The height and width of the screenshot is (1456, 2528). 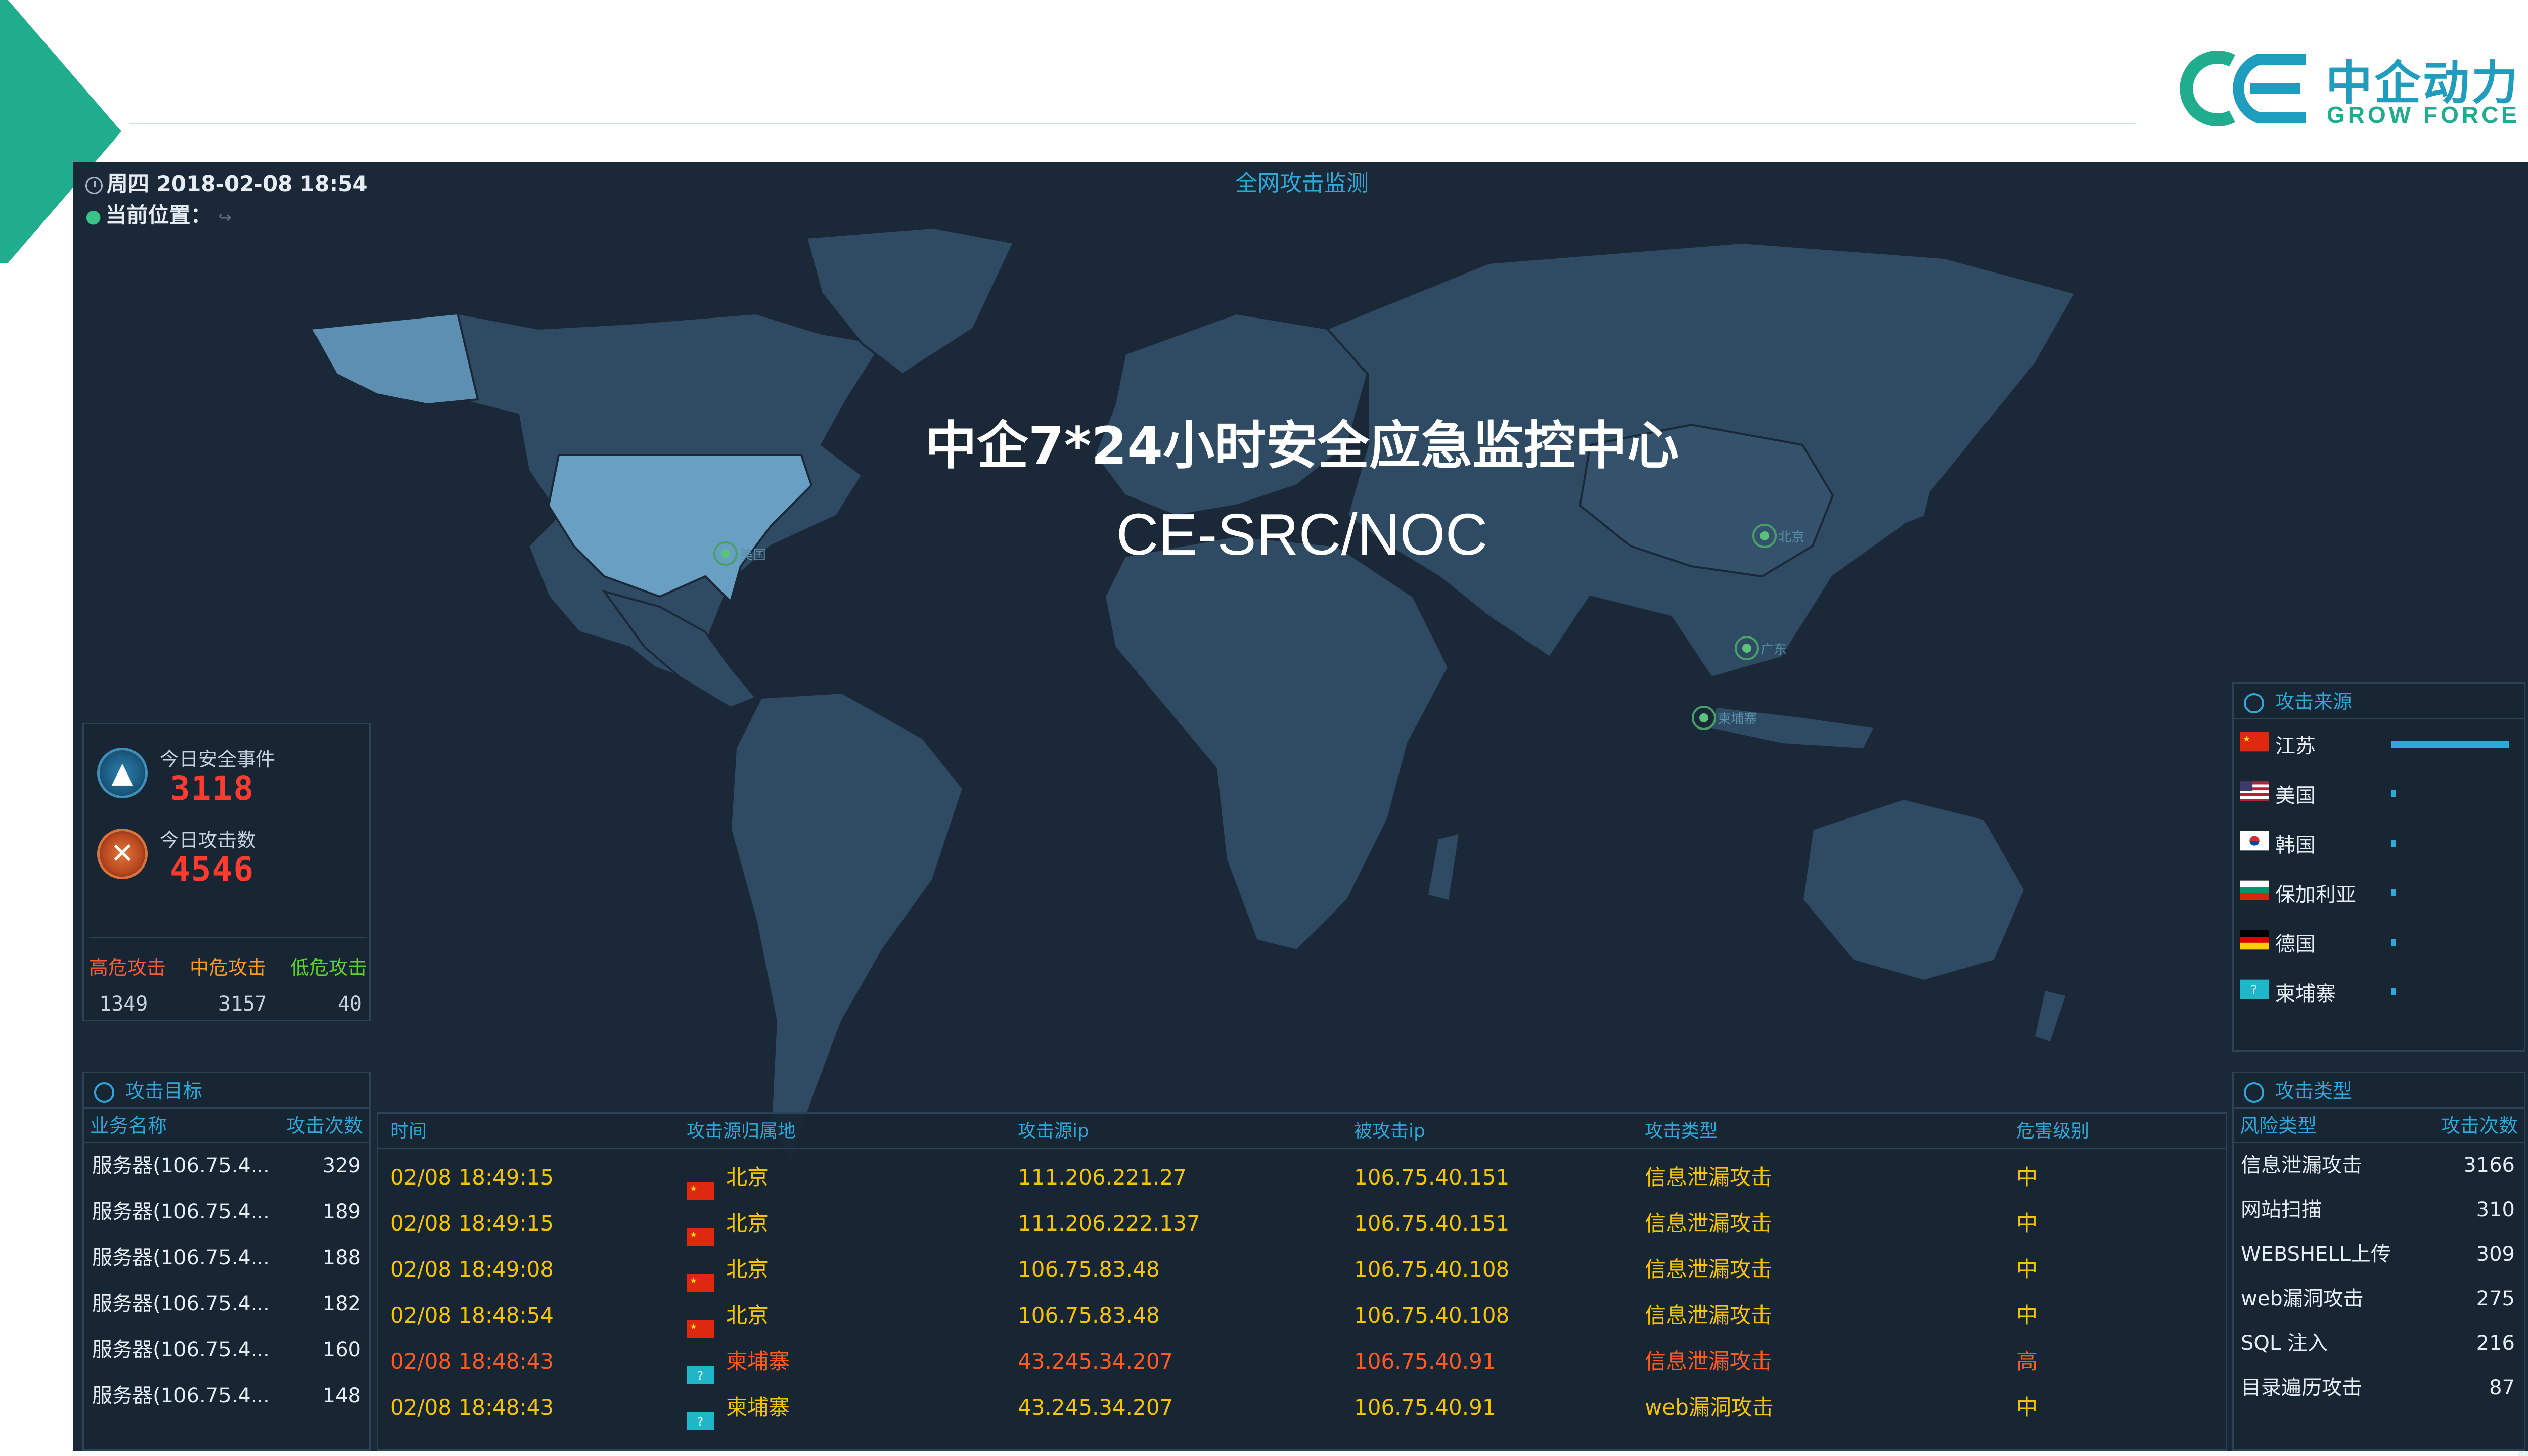 What do you see at coordinates (227, 1126) in the screenshot?
I see `attack-targets-table-header: 业务名称 攻击次数` at bounding box center [227, 1126].